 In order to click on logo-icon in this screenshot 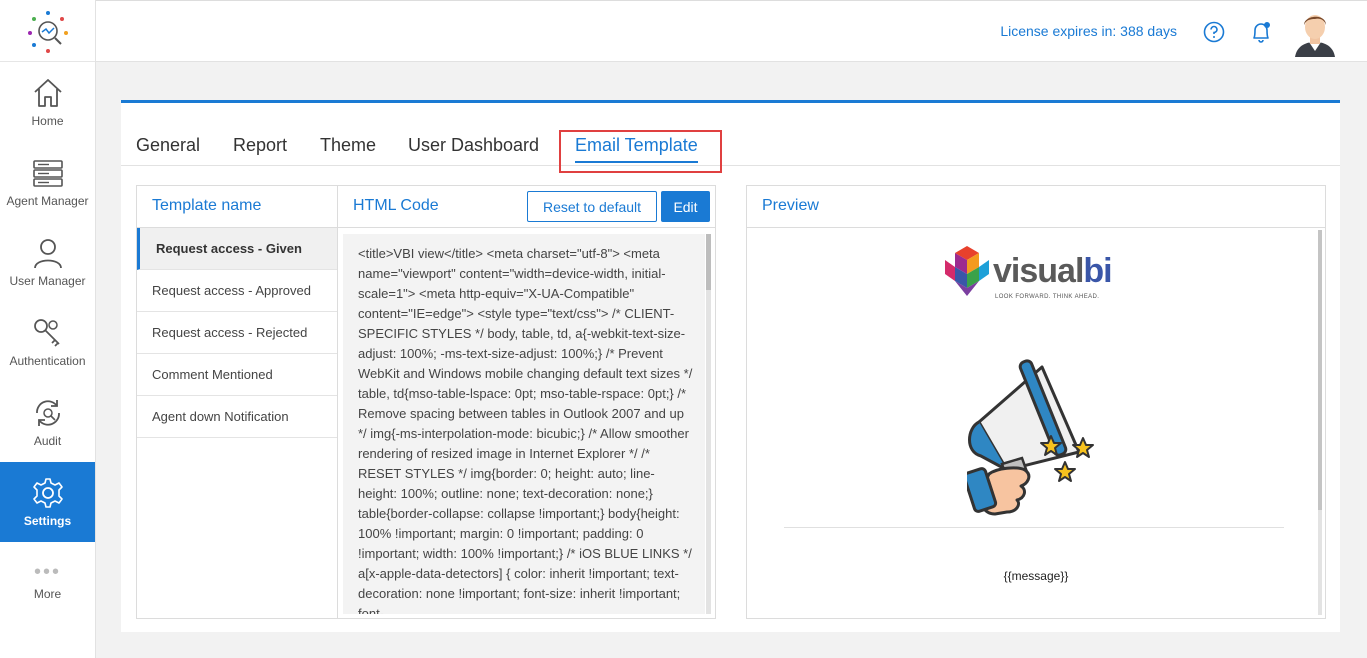, I will do `click(47, 31)`.